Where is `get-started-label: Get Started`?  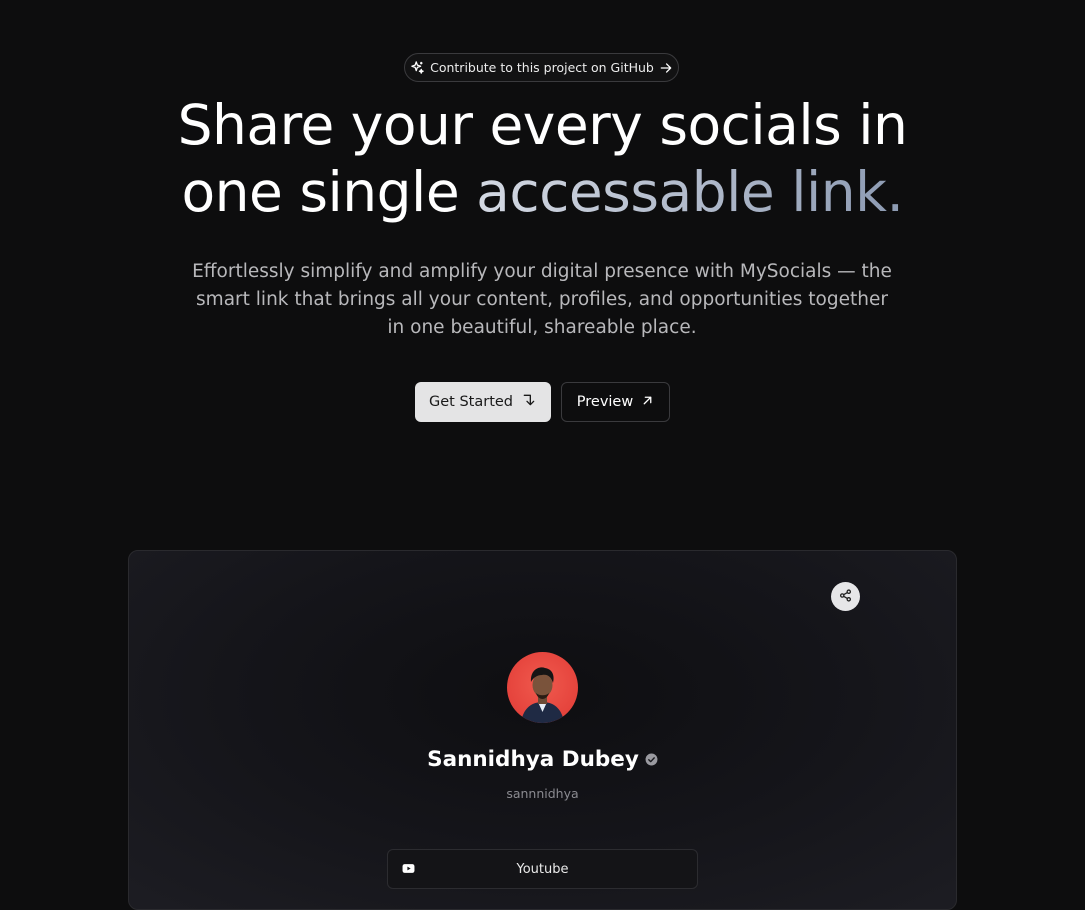 get-started-label: Get Started is located at coordinates (471, 402).